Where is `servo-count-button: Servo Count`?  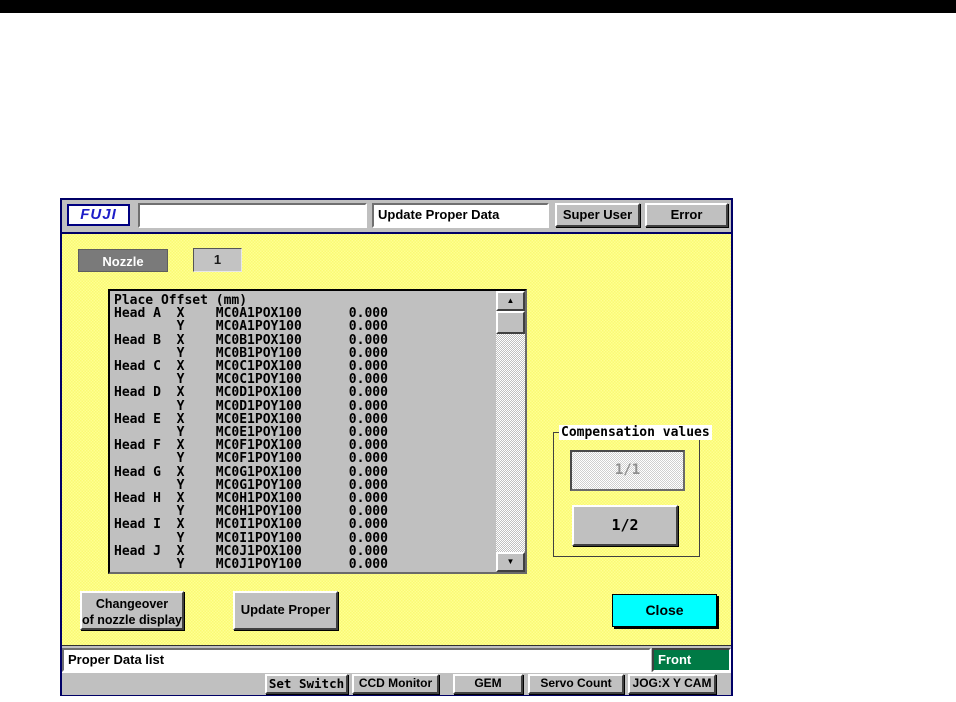 servo-count-button: Servo Count is located at coordinates (576, 684).